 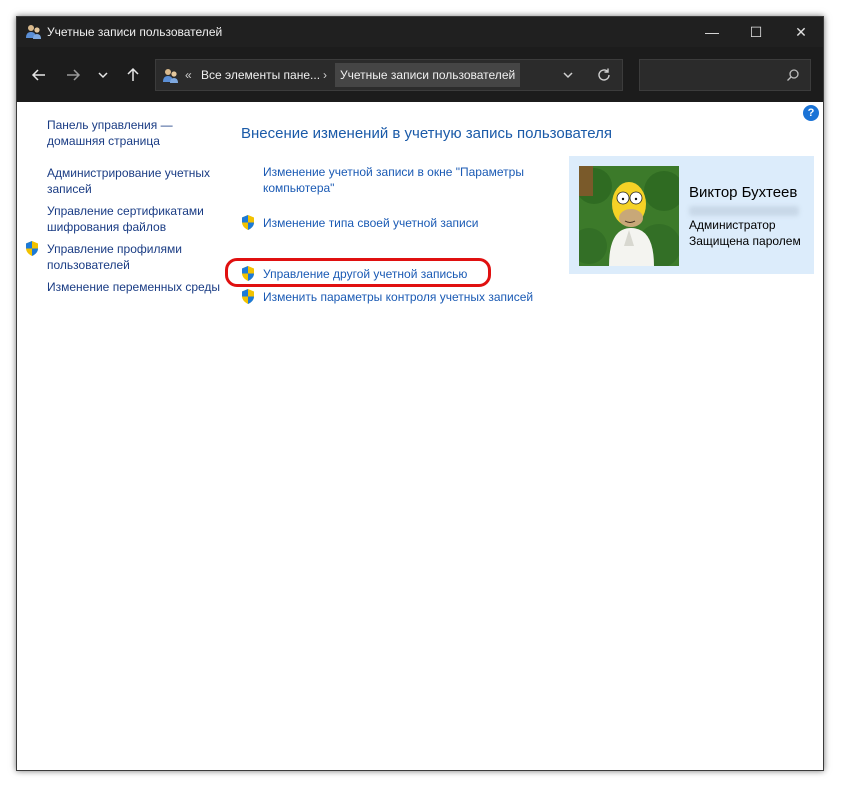 I want to click on window-title: Учетные записи пользователей, so click(x=135, y=32).